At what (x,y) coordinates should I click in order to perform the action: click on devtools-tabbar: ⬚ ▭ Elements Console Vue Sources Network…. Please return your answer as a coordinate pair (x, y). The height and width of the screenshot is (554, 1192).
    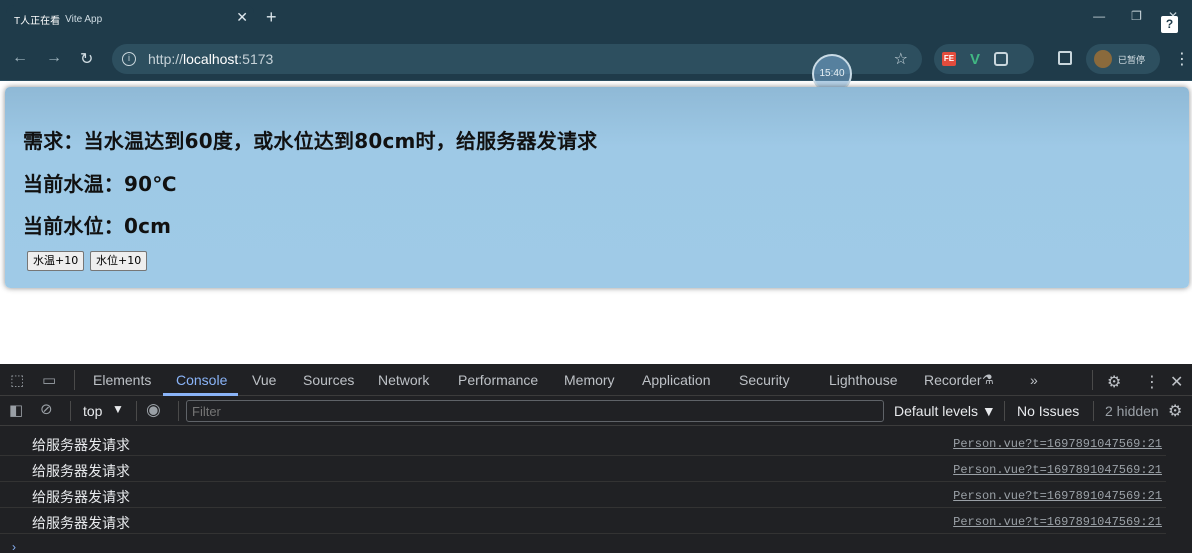
    Looking at the image, I should click on (596, 380).